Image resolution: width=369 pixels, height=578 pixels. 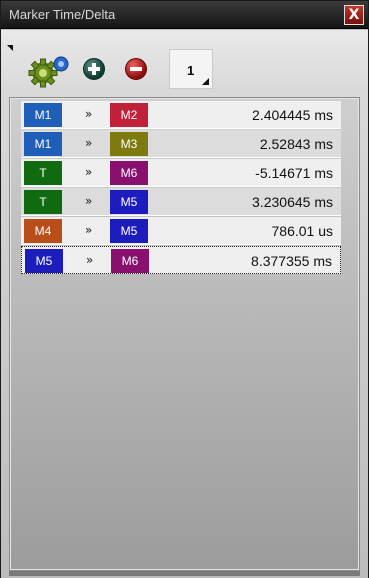 I want to click on delta-row: M4 » M5 786.01 us, so click(x=181, y=231).